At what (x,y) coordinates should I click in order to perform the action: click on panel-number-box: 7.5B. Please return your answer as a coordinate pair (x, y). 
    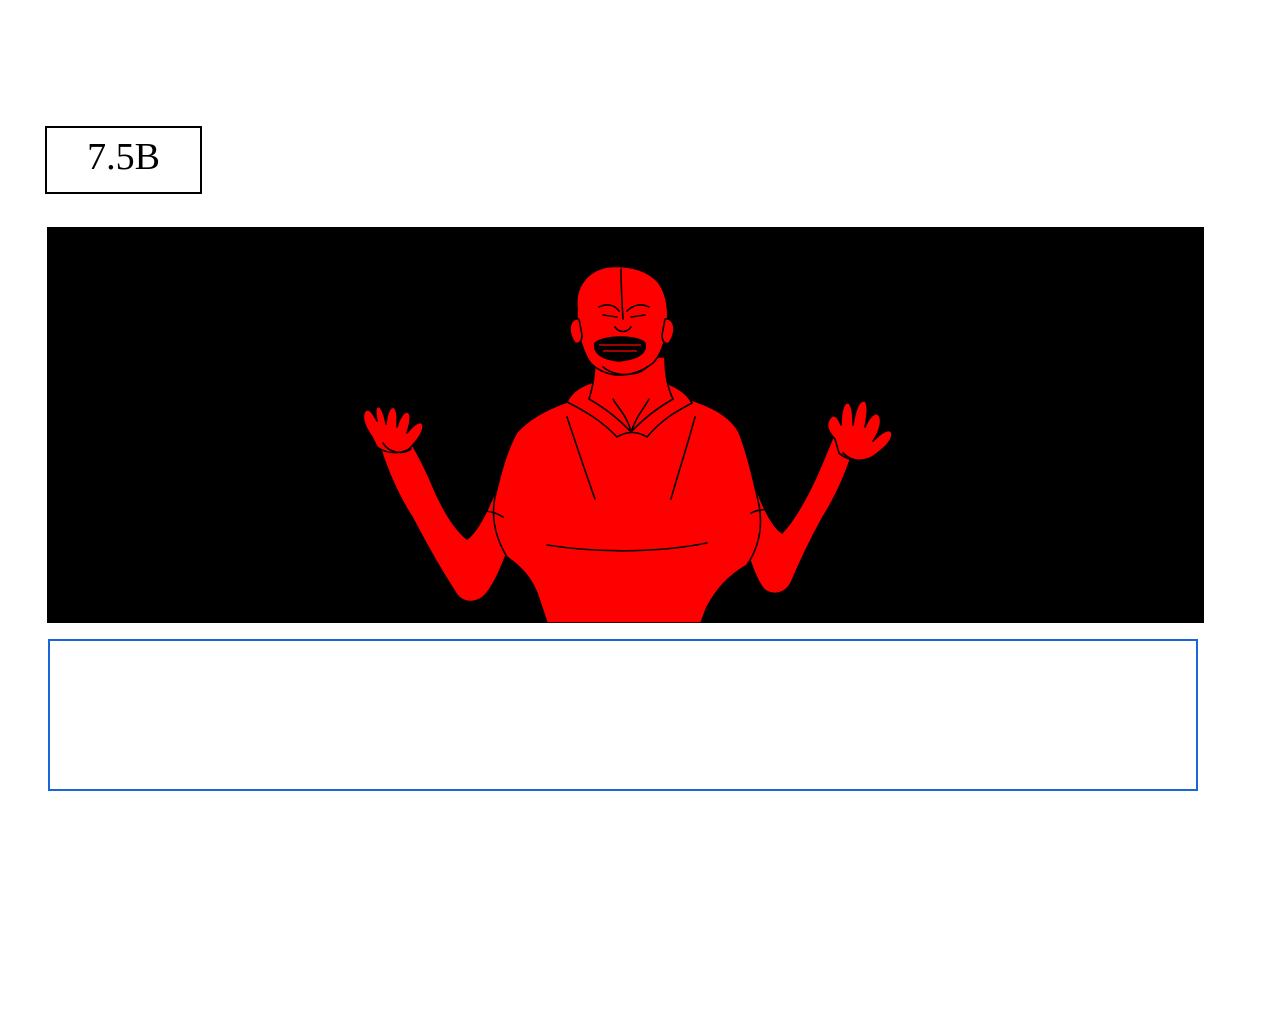
    Looking at the image, I should click on (123, 160).